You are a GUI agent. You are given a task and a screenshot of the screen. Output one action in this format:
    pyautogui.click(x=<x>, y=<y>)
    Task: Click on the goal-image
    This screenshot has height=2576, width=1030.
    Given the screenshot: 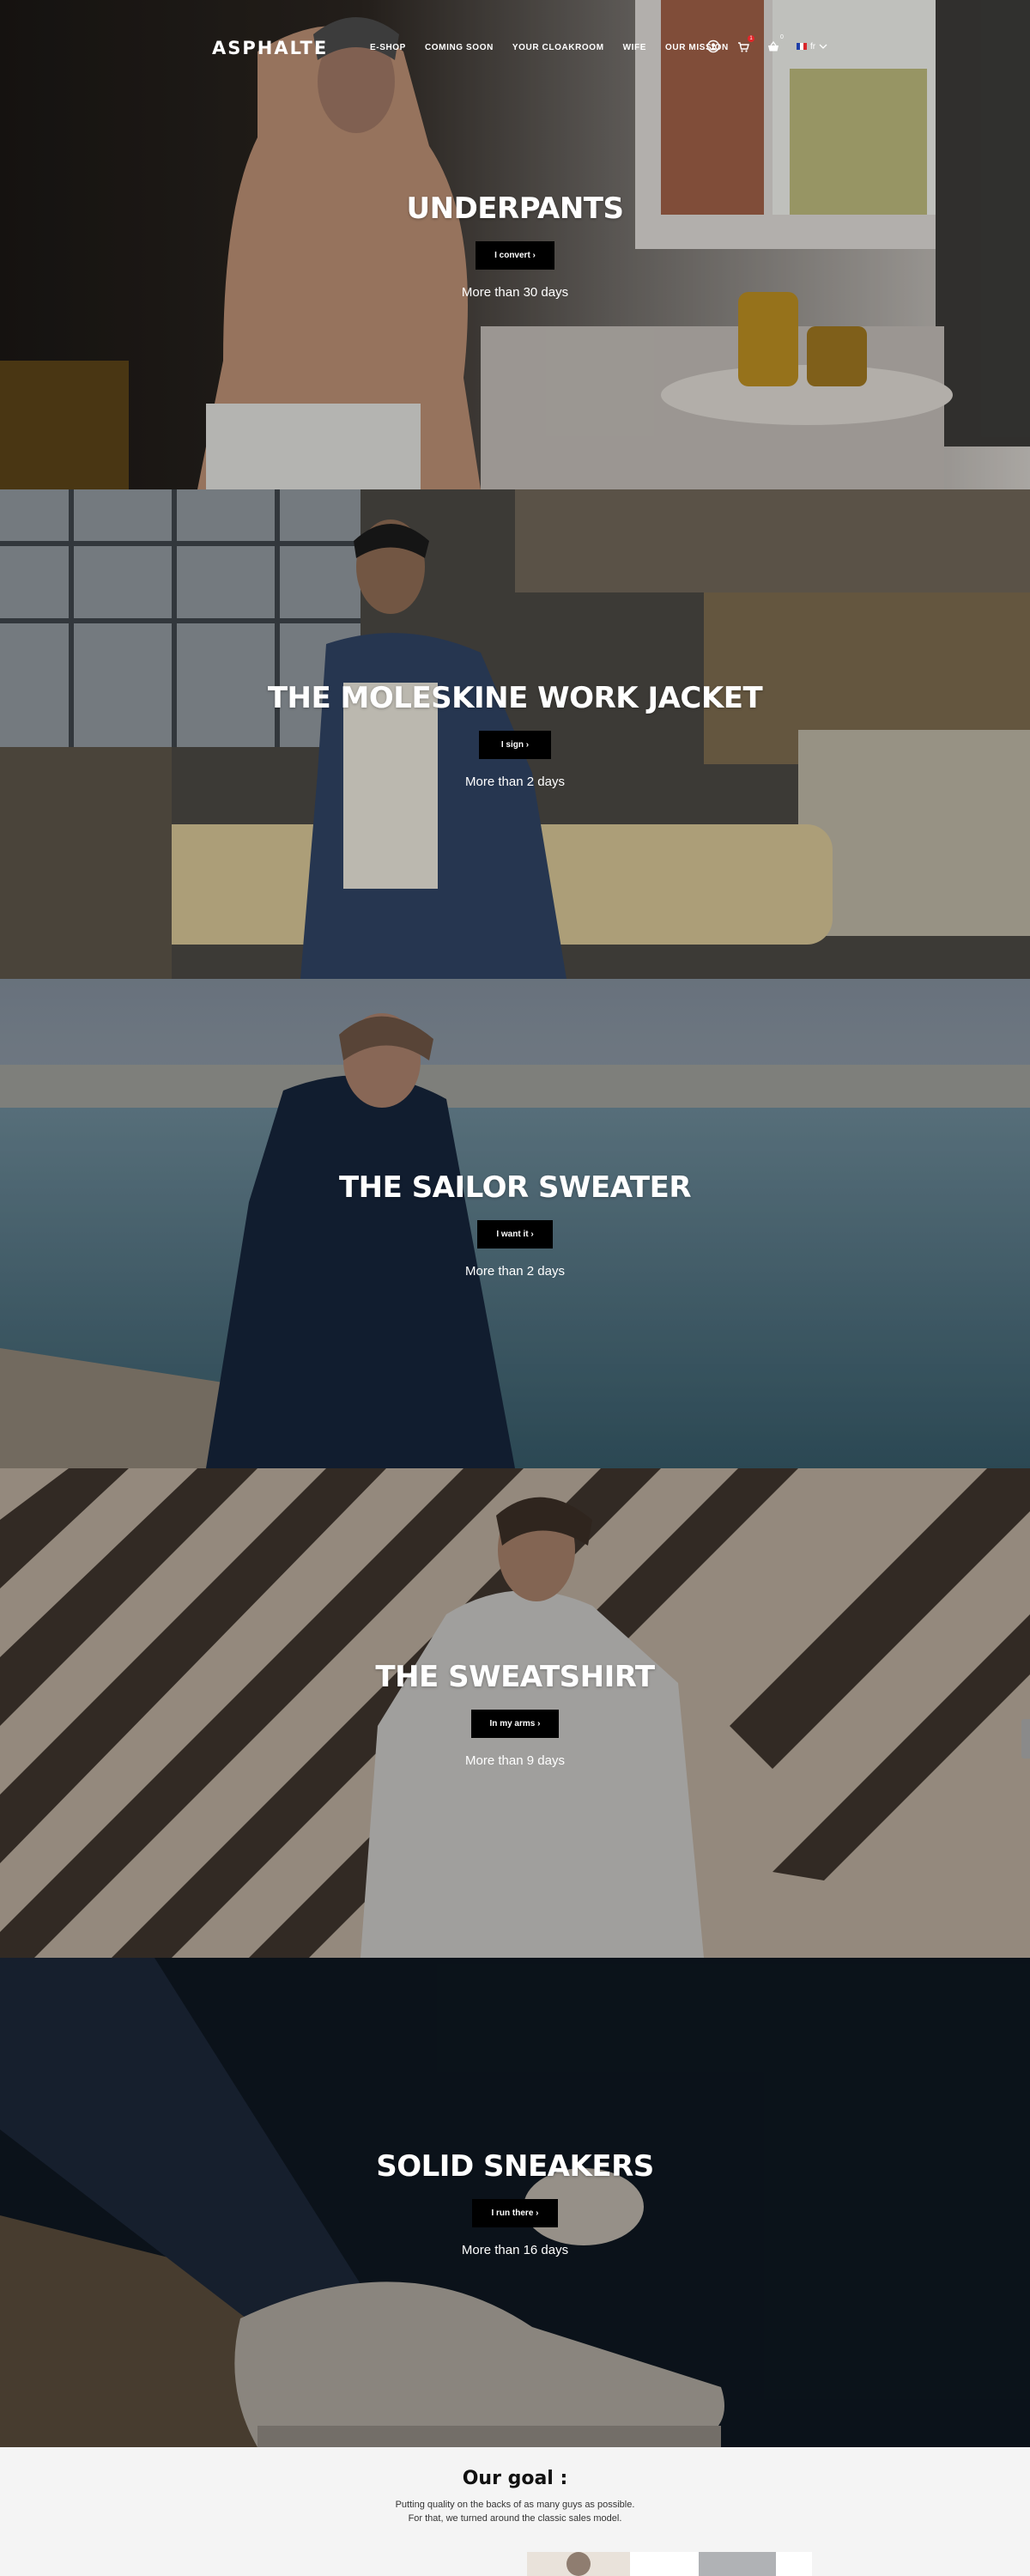 What is the action you would take?
    pyautogui.click(x=669, y=2564)
    